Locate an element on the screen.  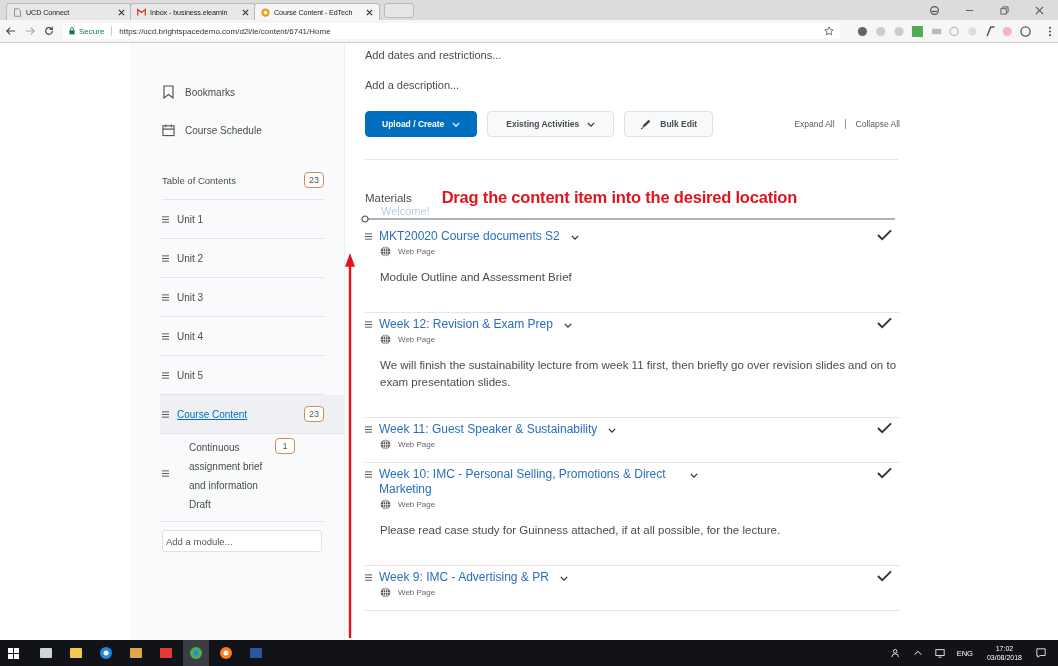
menu-icon is located at coordinates (1050, 31).